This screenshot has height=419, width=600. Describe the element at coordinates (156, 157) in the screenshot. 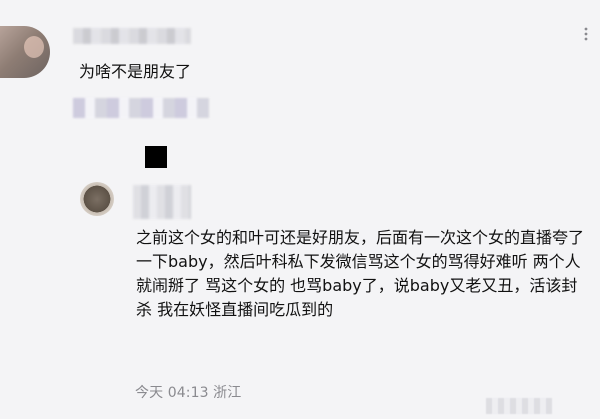

I see `redaction-block` at that location.